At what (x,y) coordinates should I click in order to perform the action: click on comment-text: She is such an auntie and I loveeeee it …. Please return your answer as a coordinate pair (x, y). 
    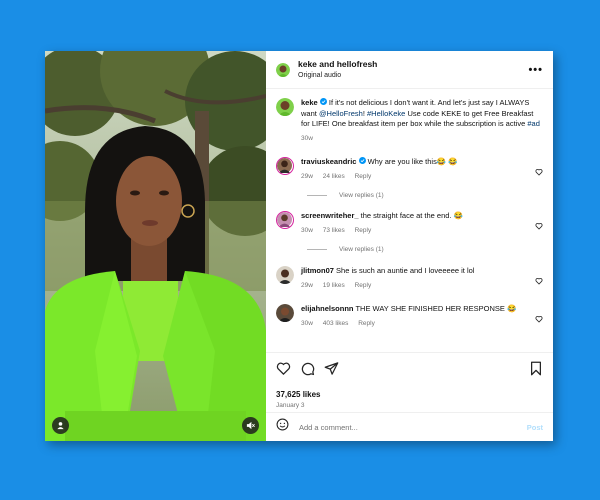
    Looking at the image, I should click on (405, 270).